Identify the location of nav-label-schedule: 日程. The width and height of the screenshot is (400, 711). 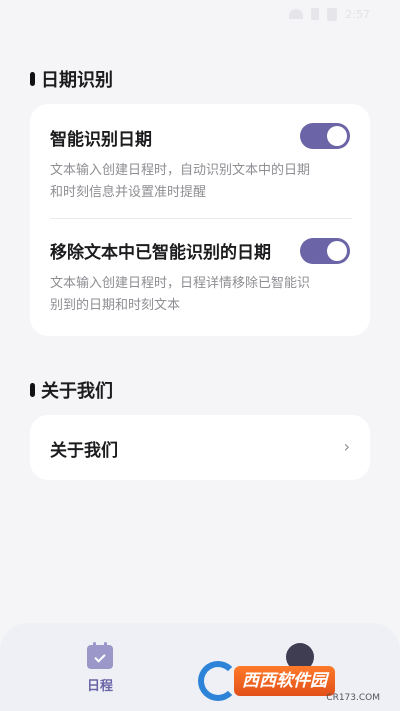
(99, 686).